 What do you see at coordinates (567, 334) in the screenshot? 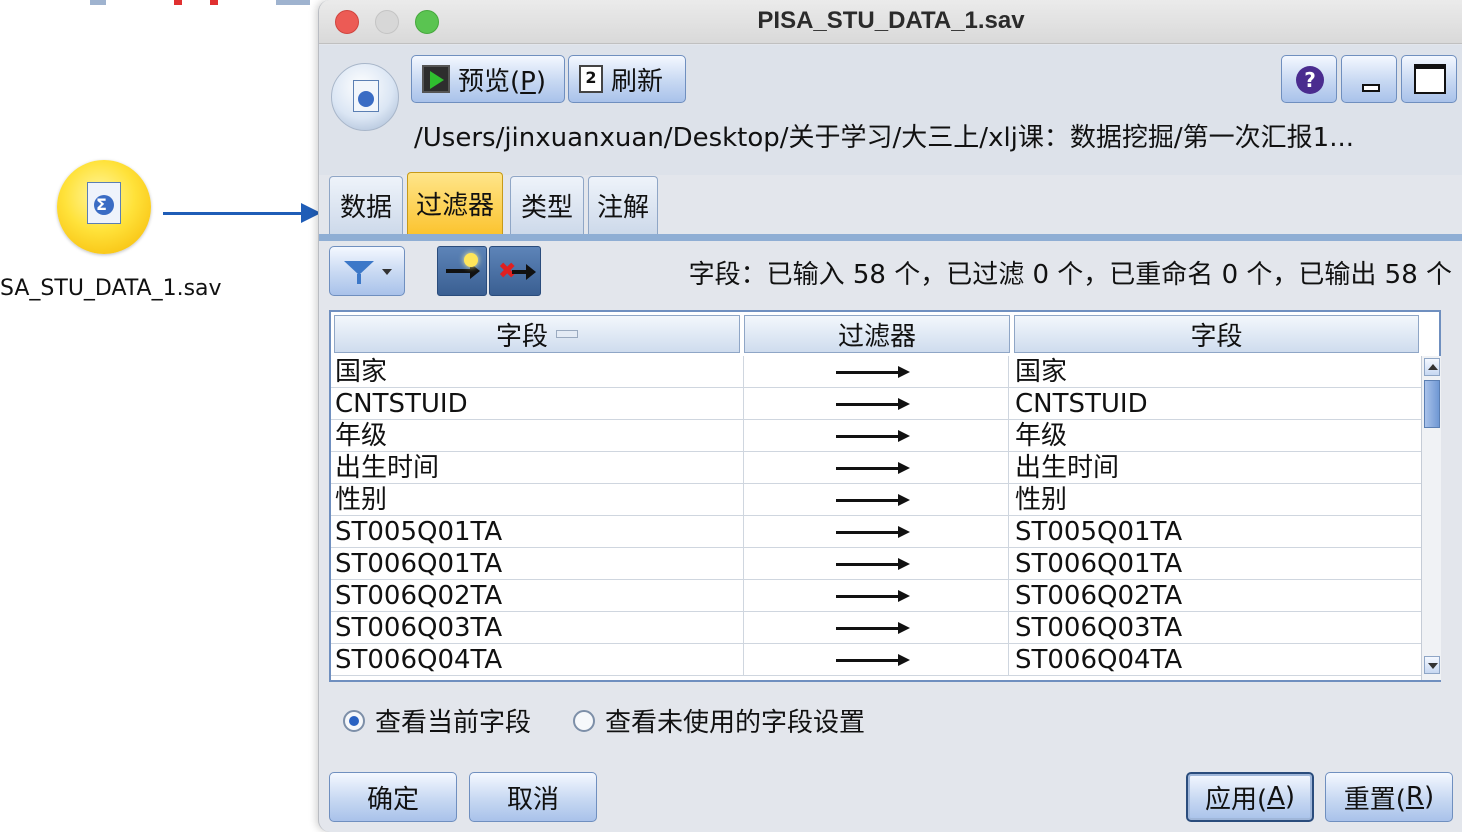
I see `sort-indicator-icon` at bounding box center [567, 334].